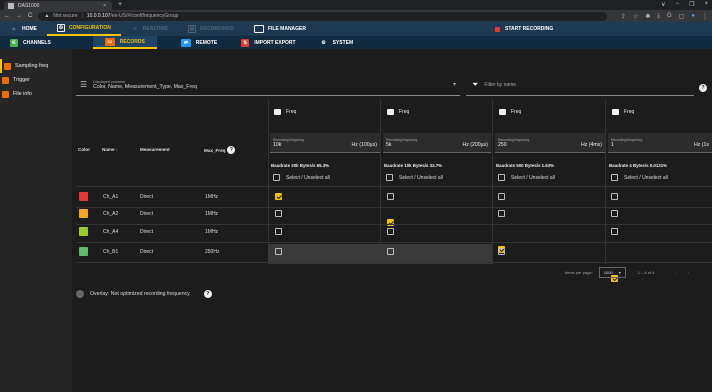 This screenshot has width=712, height=392. What do you see at coordinates (612, 144) in the screenshot?
I see `recording-frequency-value: 1` at bounding box center [612, 144].